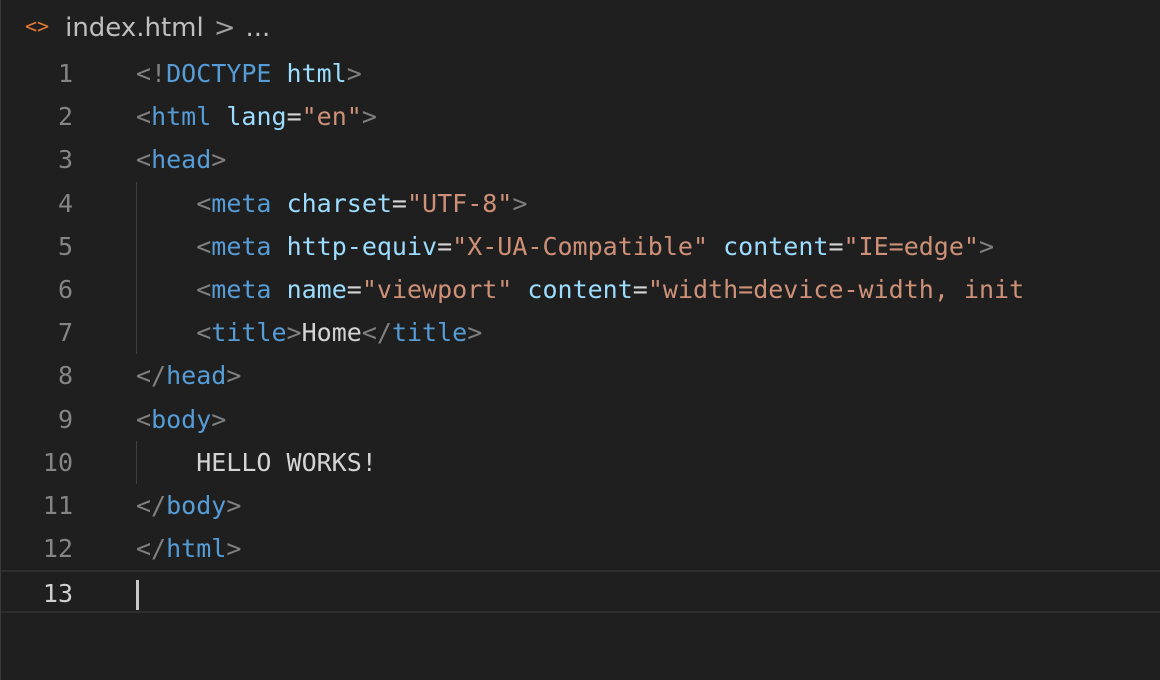 Image resolution: width=1160 pixels, height=680 pixels. What do you see at coordinates (331, 117) in the screenshot?
I see `code-token: "en"` at bounding box center [331, 117].